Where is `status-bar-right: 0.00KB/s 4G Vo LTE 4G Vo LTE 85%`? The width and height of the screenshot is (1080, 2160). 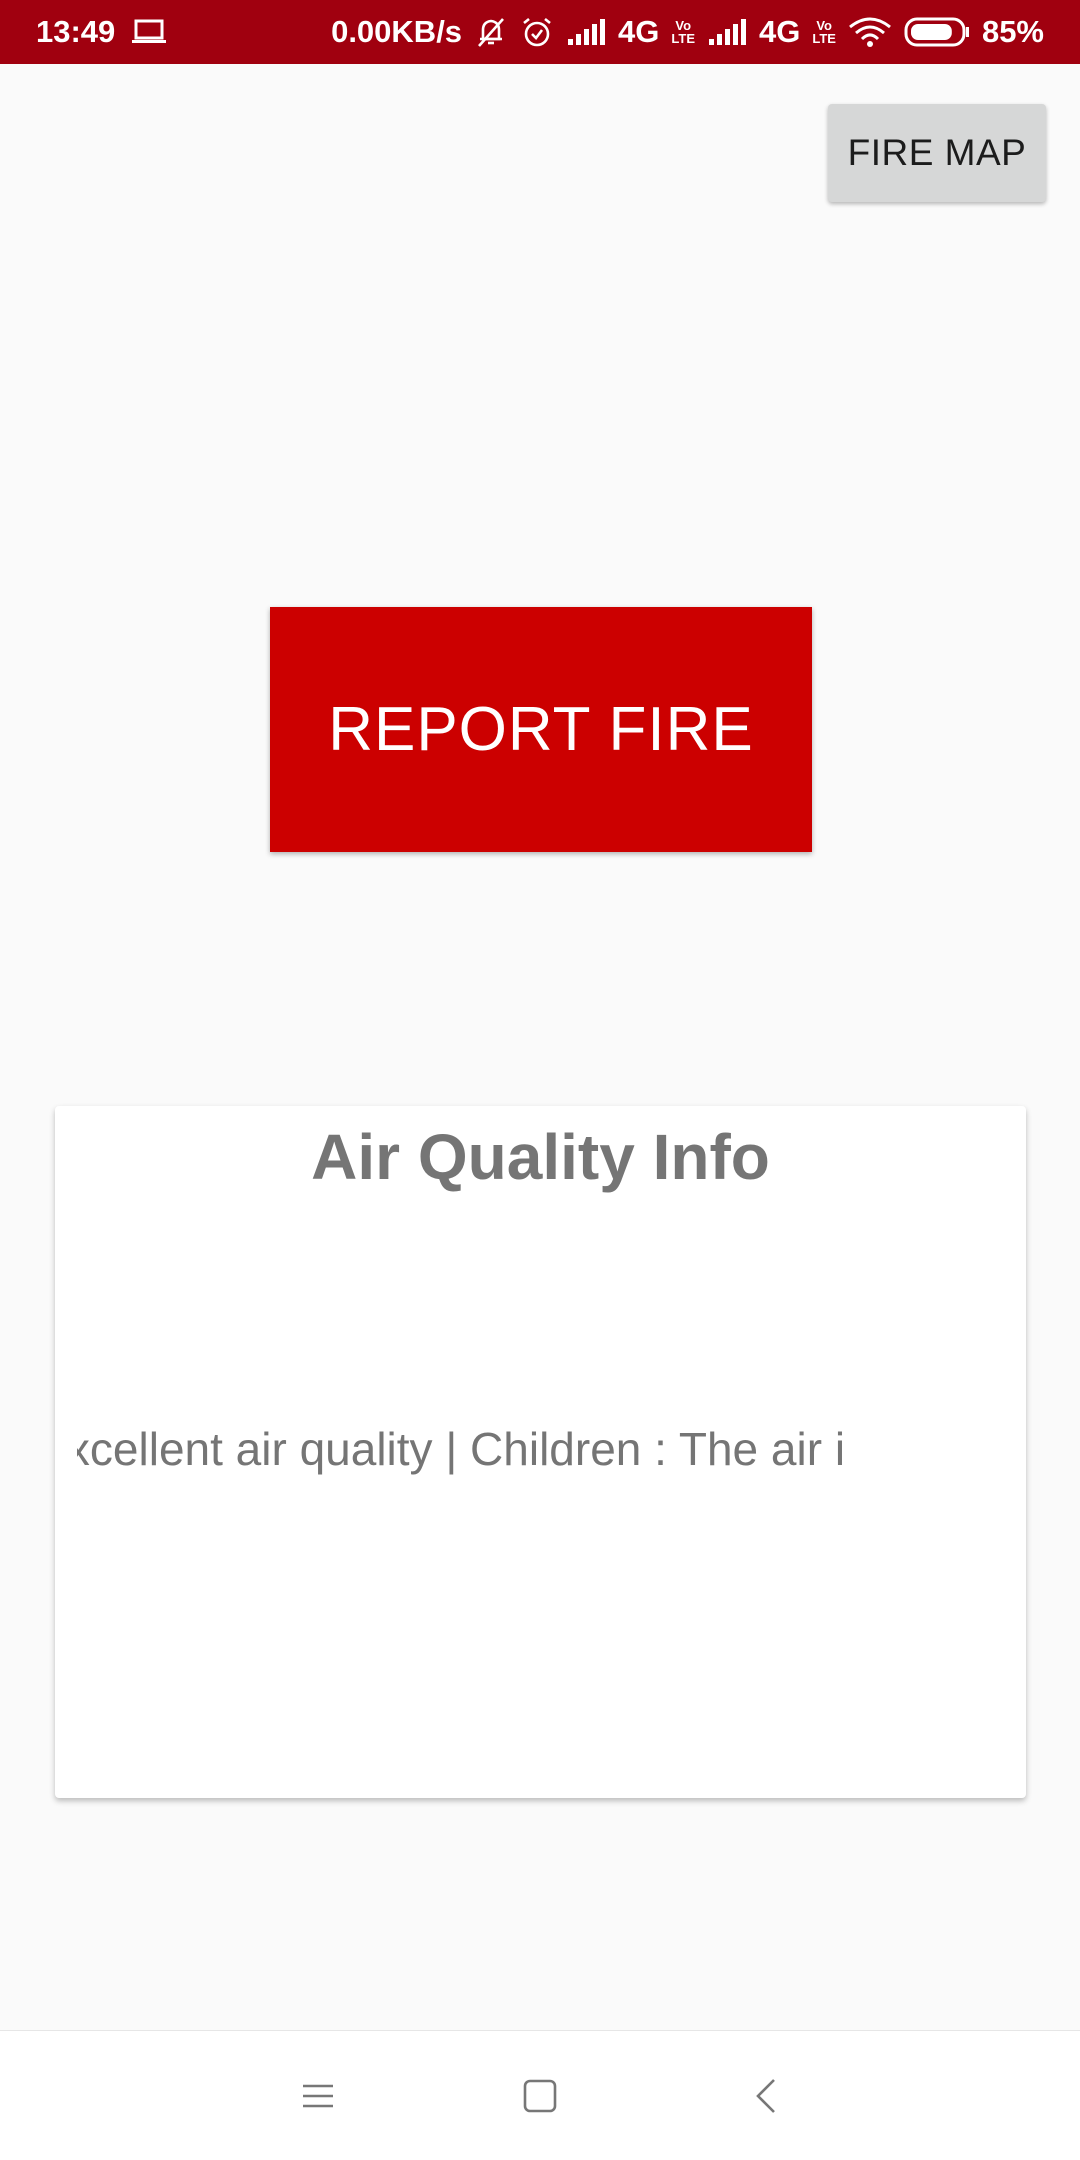 status-bar-right: 0.00KB/s 4G Vo LTE 4G Vo LTE 85% is located at coordinates (687, 32).